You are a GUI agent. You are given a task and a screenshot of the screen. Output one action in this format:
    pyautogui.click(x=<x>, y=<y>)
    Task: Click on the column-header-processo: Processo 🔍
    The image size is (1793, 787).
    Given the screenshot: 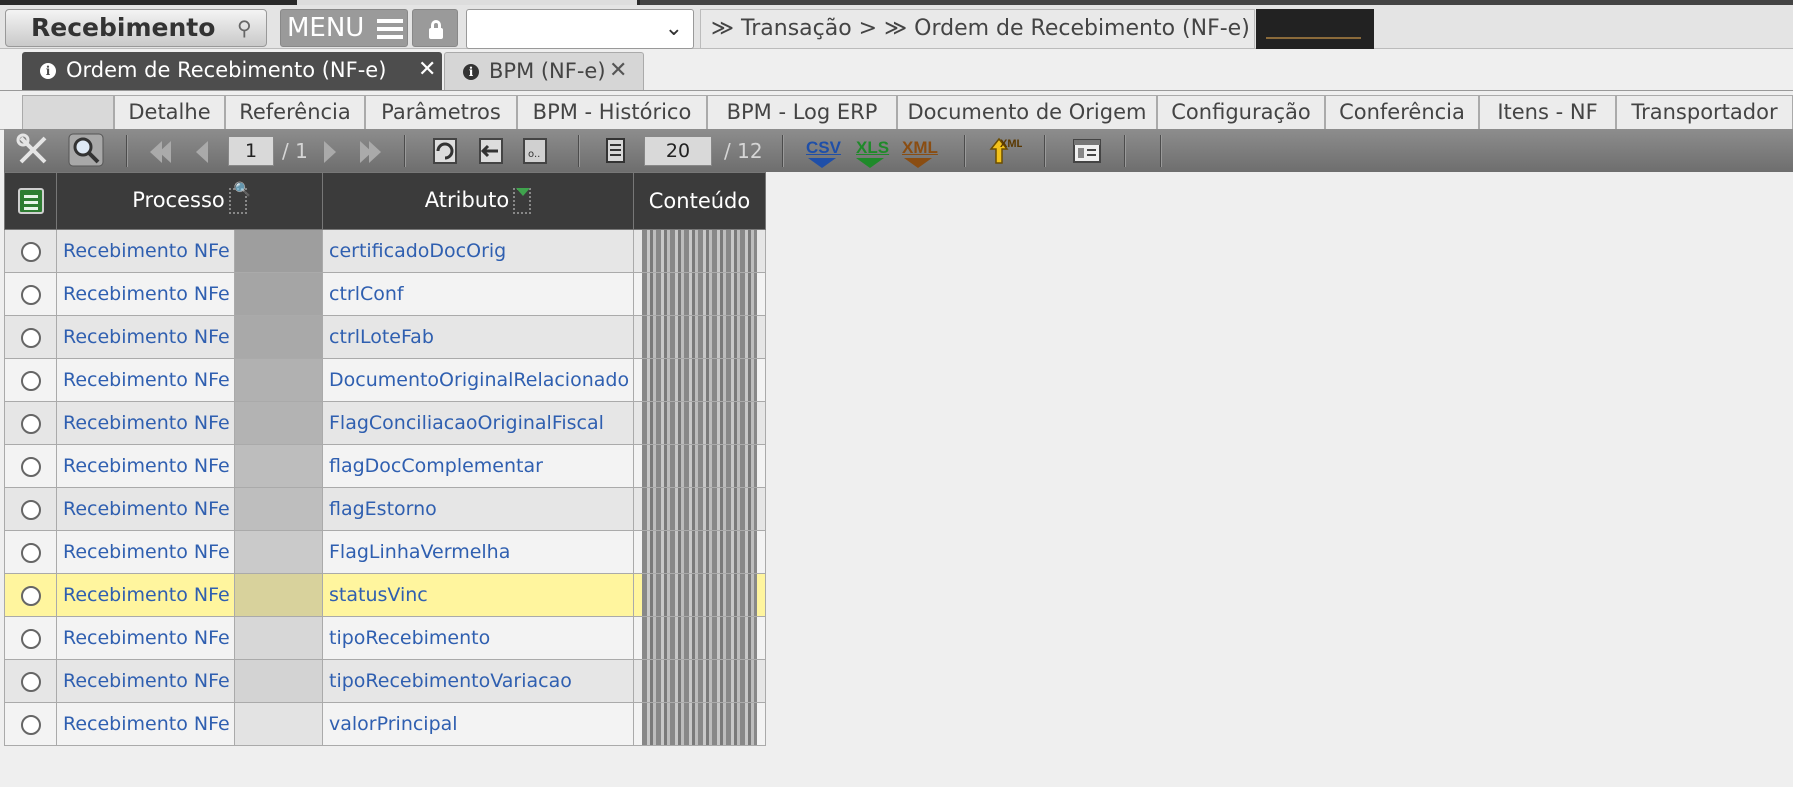 What is the action you would take?
    pyautogui.click(x=189, y=201)
    